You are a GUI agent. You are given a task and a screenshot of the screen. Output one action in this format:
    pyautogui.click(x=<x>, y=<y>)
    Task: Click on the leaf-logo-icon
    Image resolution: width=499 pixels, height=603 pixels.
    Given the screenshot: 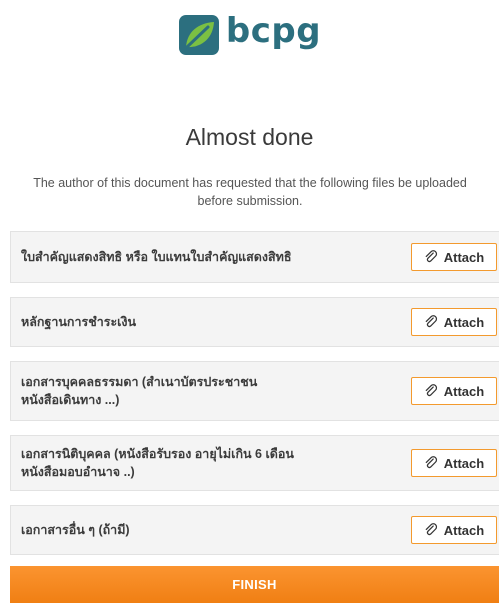 What is the action you would take?
    pyautogui.click(x=198, y=35)
    